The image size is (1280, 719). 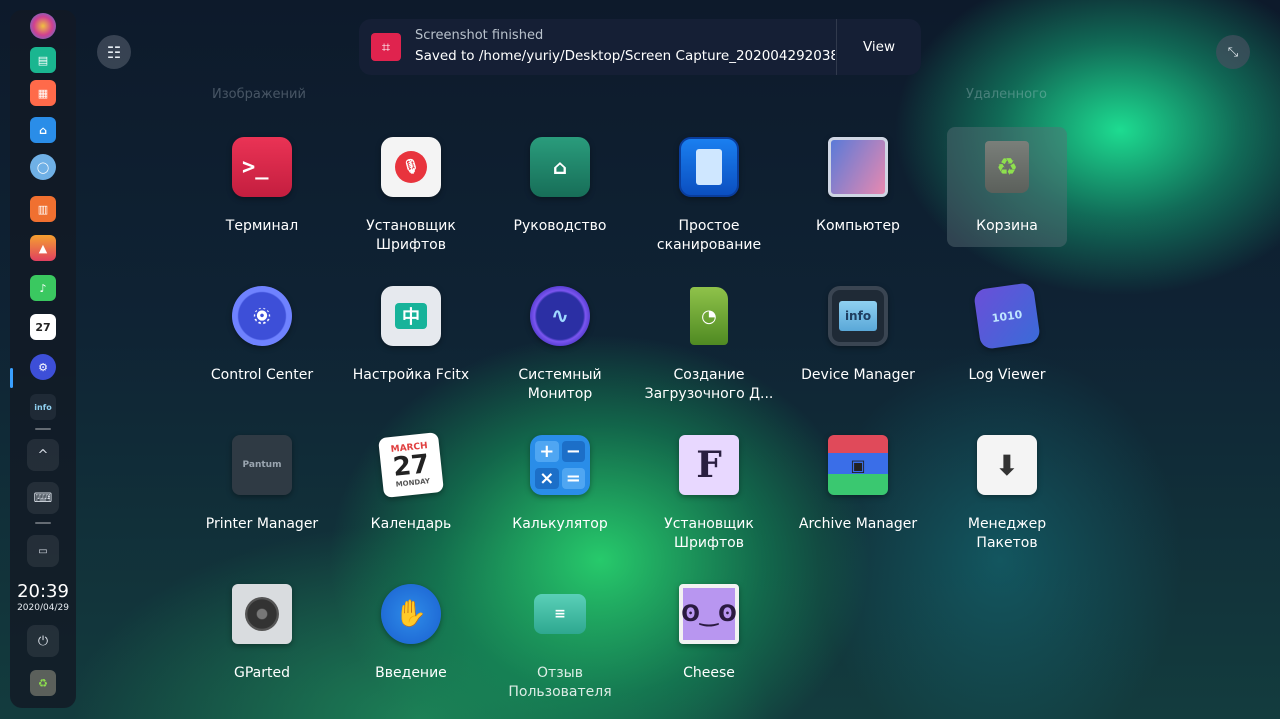 I want to click on introduction-icon: ✋, so click(x=411, y=614).